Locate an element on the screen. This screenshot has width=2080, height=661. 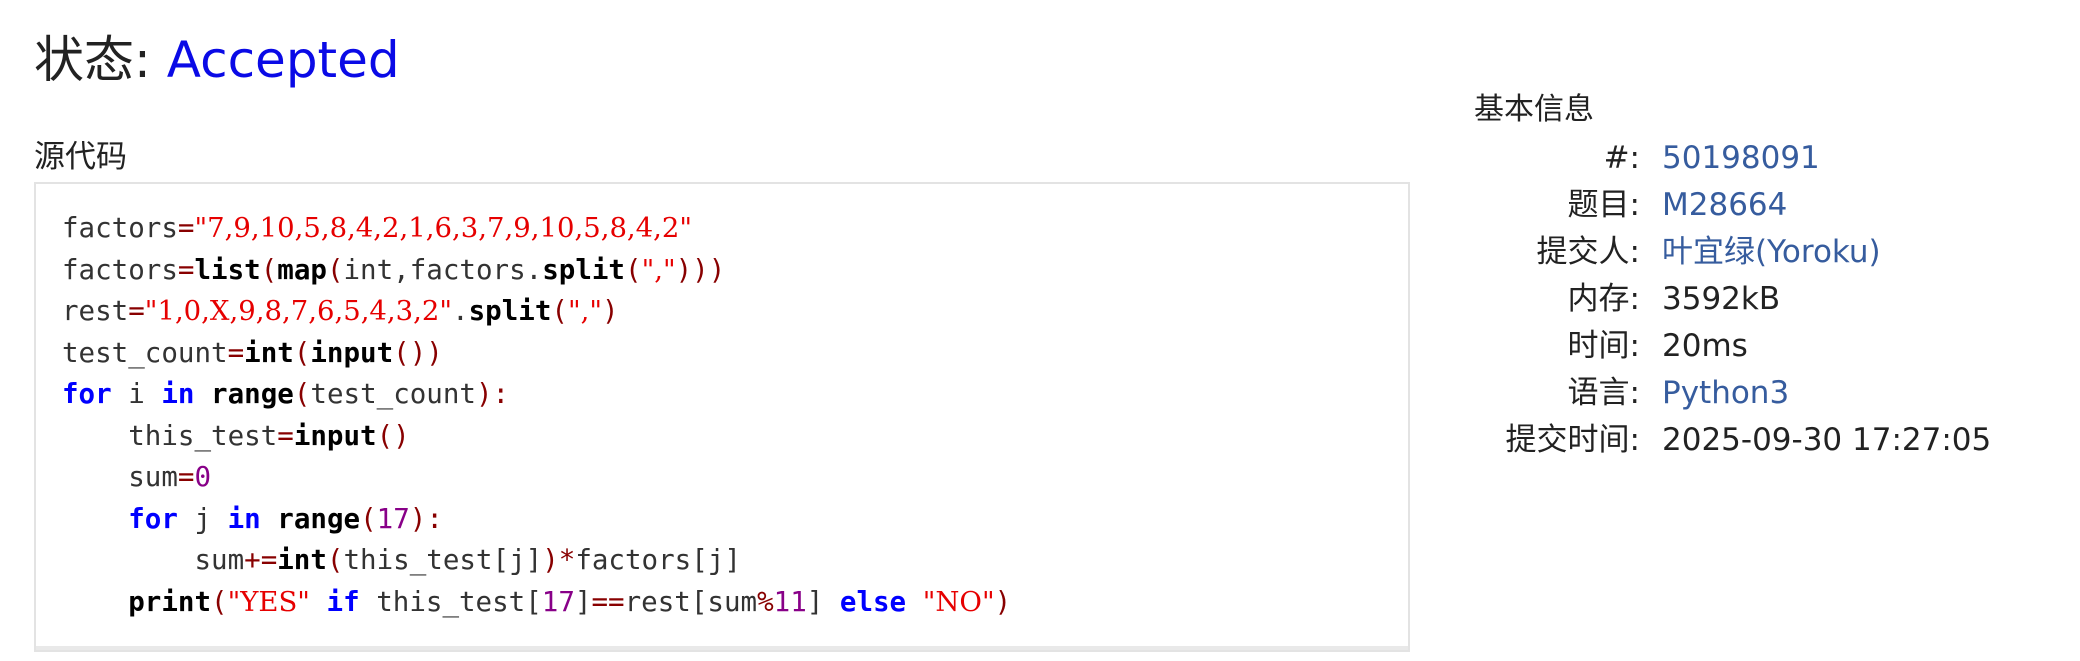
code-line: sum+=int(this_test[j])*factors[j] is located at coordinates (467, 560).